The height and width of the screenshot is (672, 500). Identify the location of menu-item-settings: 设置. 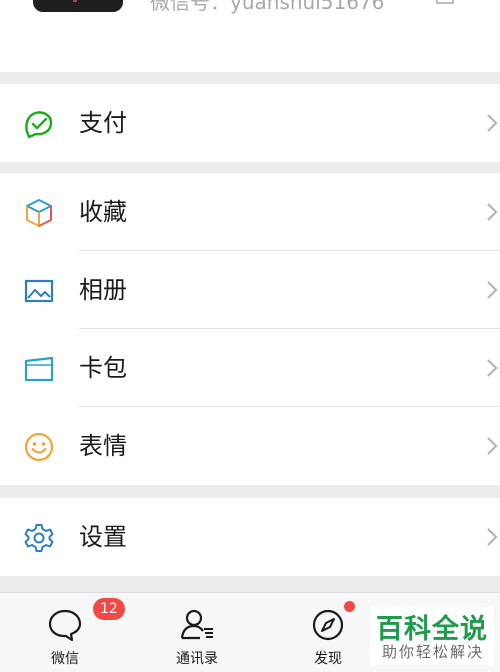
(250, 537).